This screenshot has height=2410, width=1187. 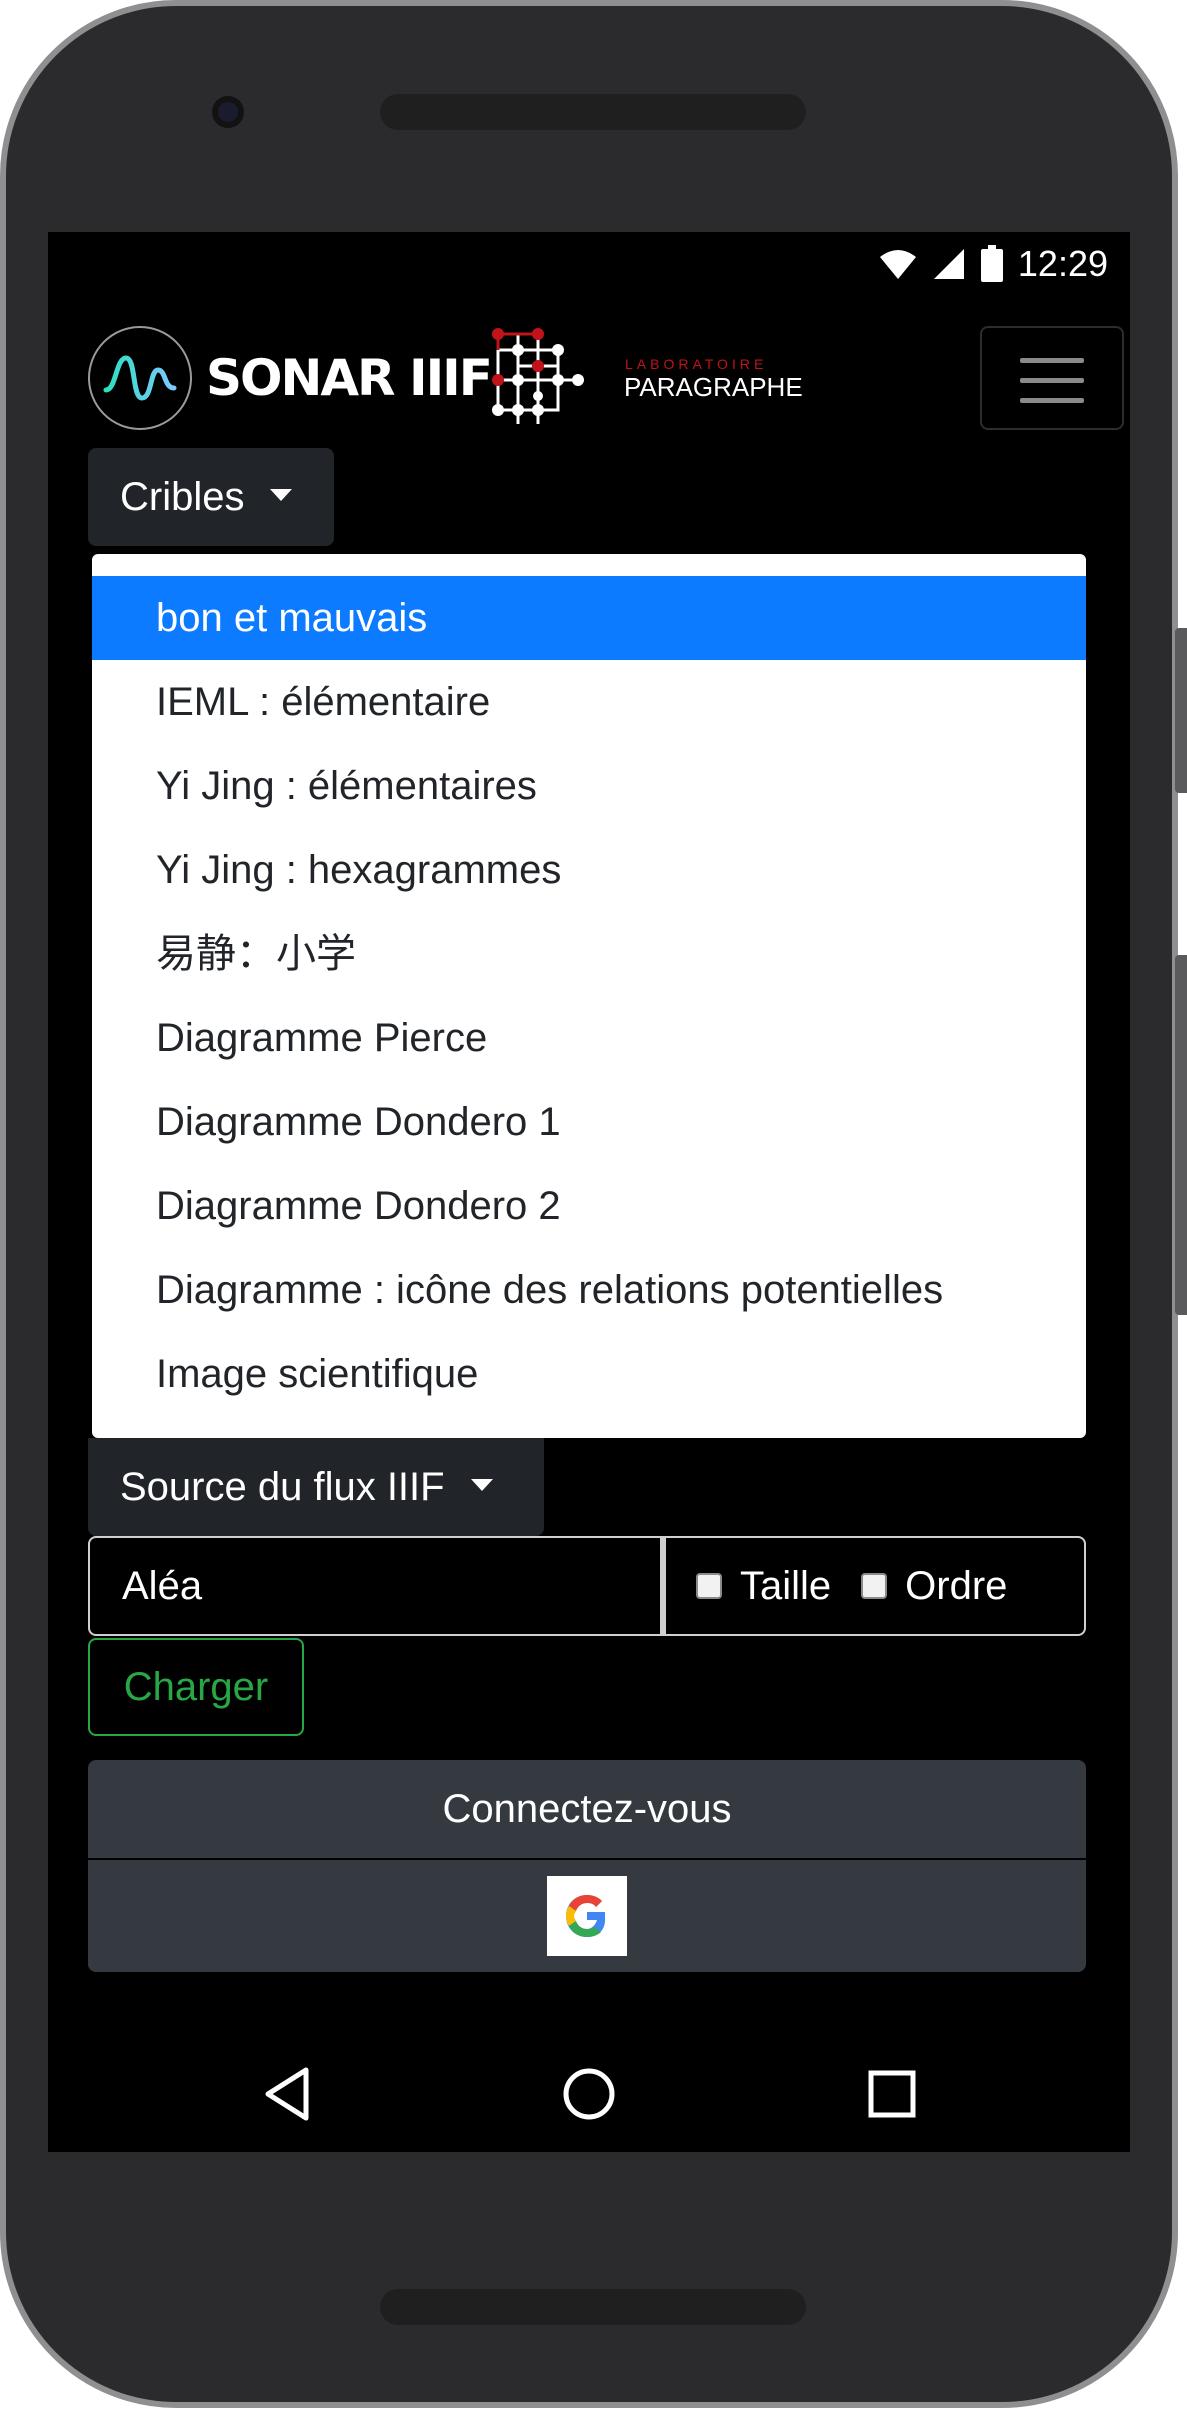 What do you see at coordinates (593, 112) in the screenshot?
I see `earpiece-speaker` at bounding box center [593, 112].